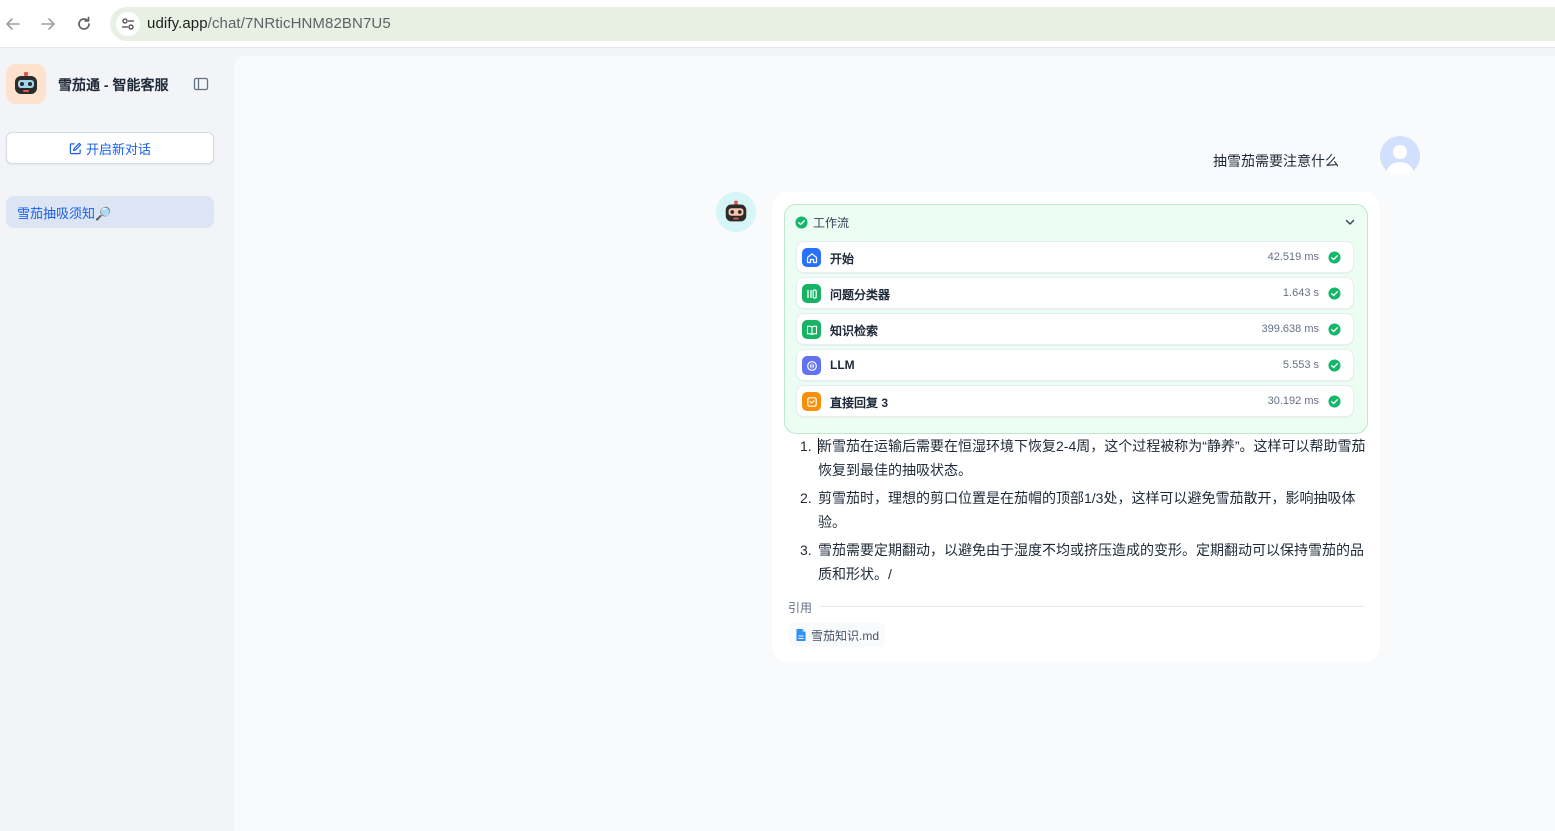  I want to click on new-chat-button: 开启新对话, so click(110, 148).